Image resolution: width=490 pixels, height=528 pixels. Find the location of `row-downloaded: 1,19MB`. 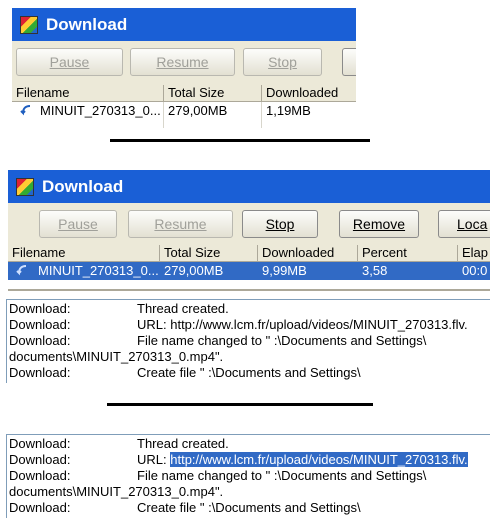

row-downloaded: 1,19MB is located at coordinates (288, 110).